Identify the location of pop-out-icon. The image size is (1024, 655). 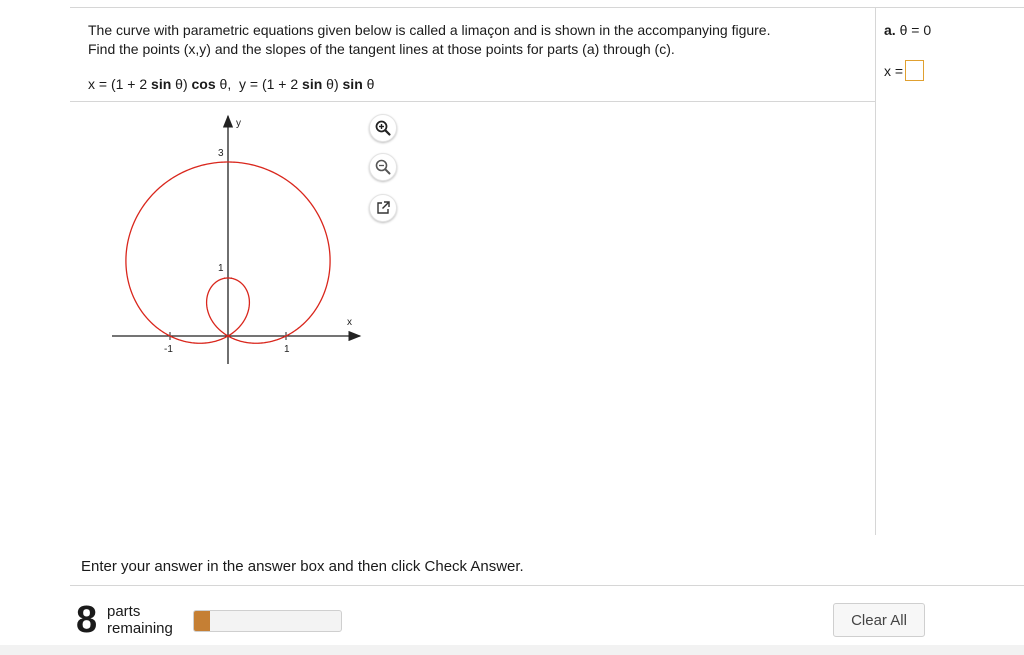
(383, 207).